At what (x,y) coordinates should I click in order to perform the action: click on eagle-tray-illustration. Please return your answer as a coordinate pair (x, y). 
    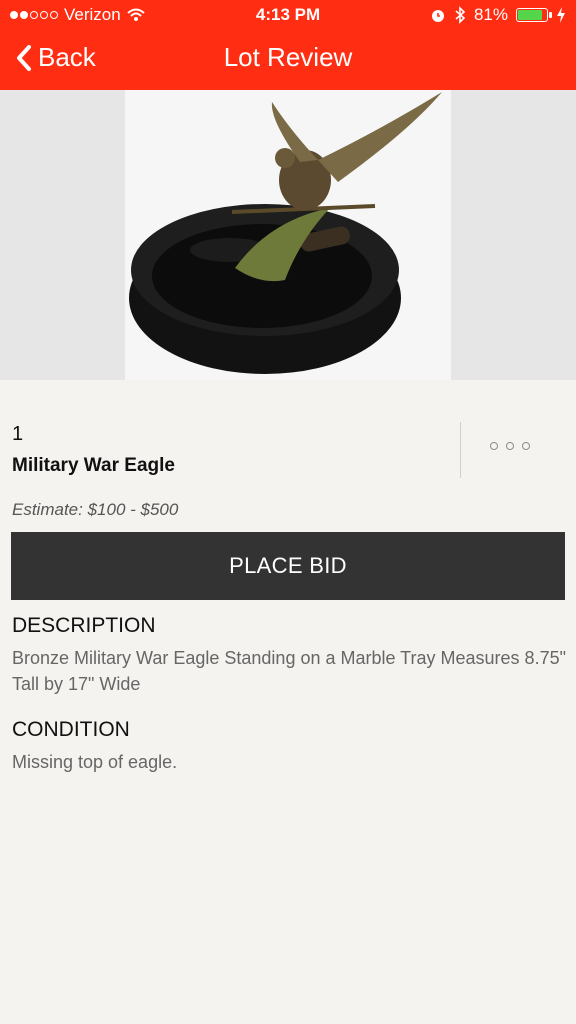
    Looking at the image, I should click on (285, 233).